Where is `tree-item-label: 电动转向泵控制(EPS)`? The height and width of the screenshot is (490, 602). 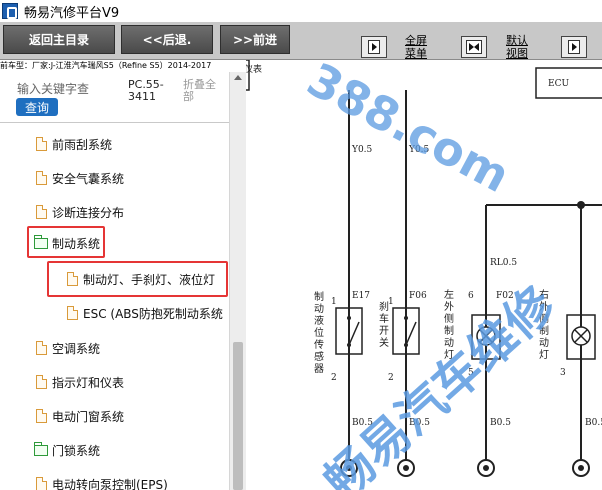
tree-item-label: 电动转向泵控制(EPS) is located at coordinates (110, 483).